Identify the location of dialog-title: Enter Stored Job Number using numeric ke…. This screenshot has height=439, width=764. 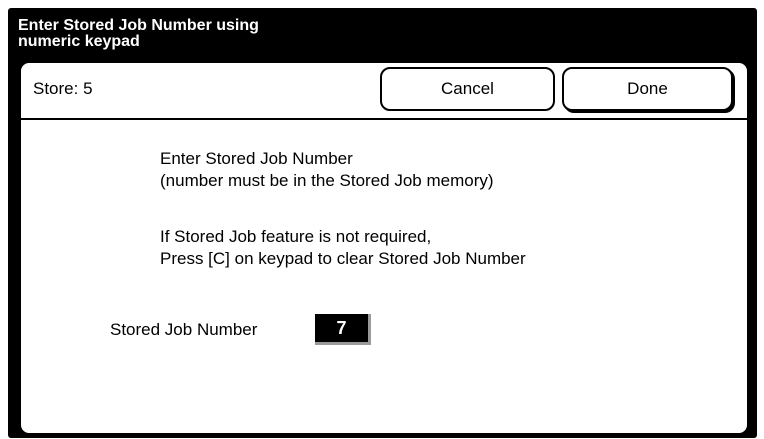
(138, 33).